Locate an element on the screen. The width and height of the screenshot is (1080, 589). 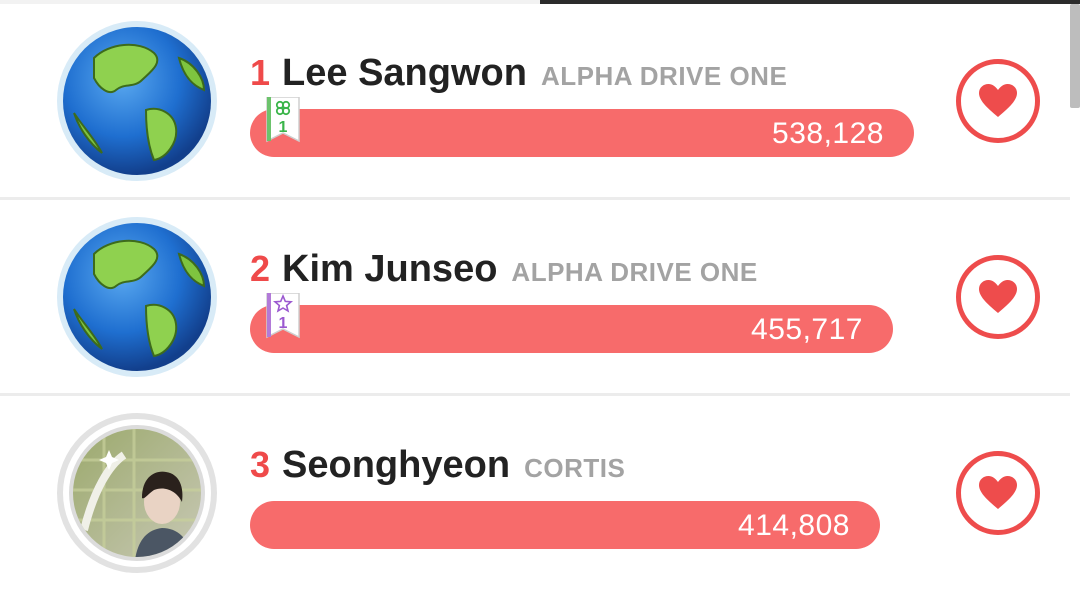
rank-number: 3 is located at coordinates (260, 464).